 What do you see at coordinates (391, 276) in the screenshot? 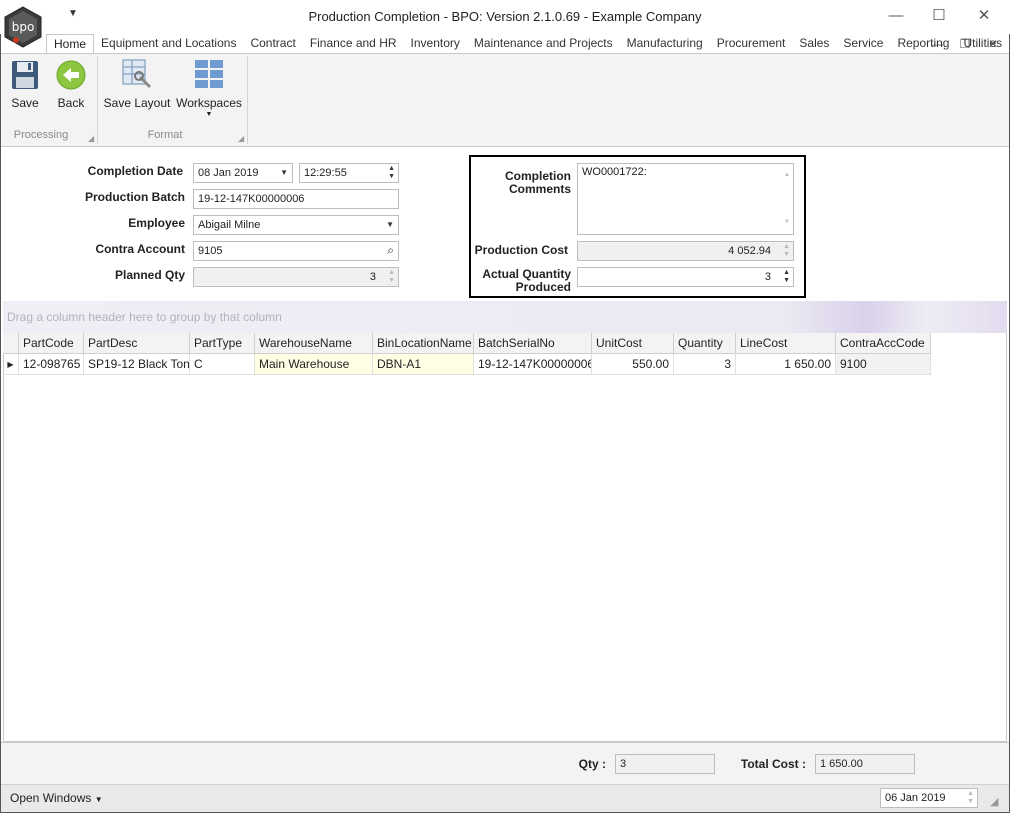
I see `qty-spinner-icon: ▲ ▼` at bounding box center [391, 276].